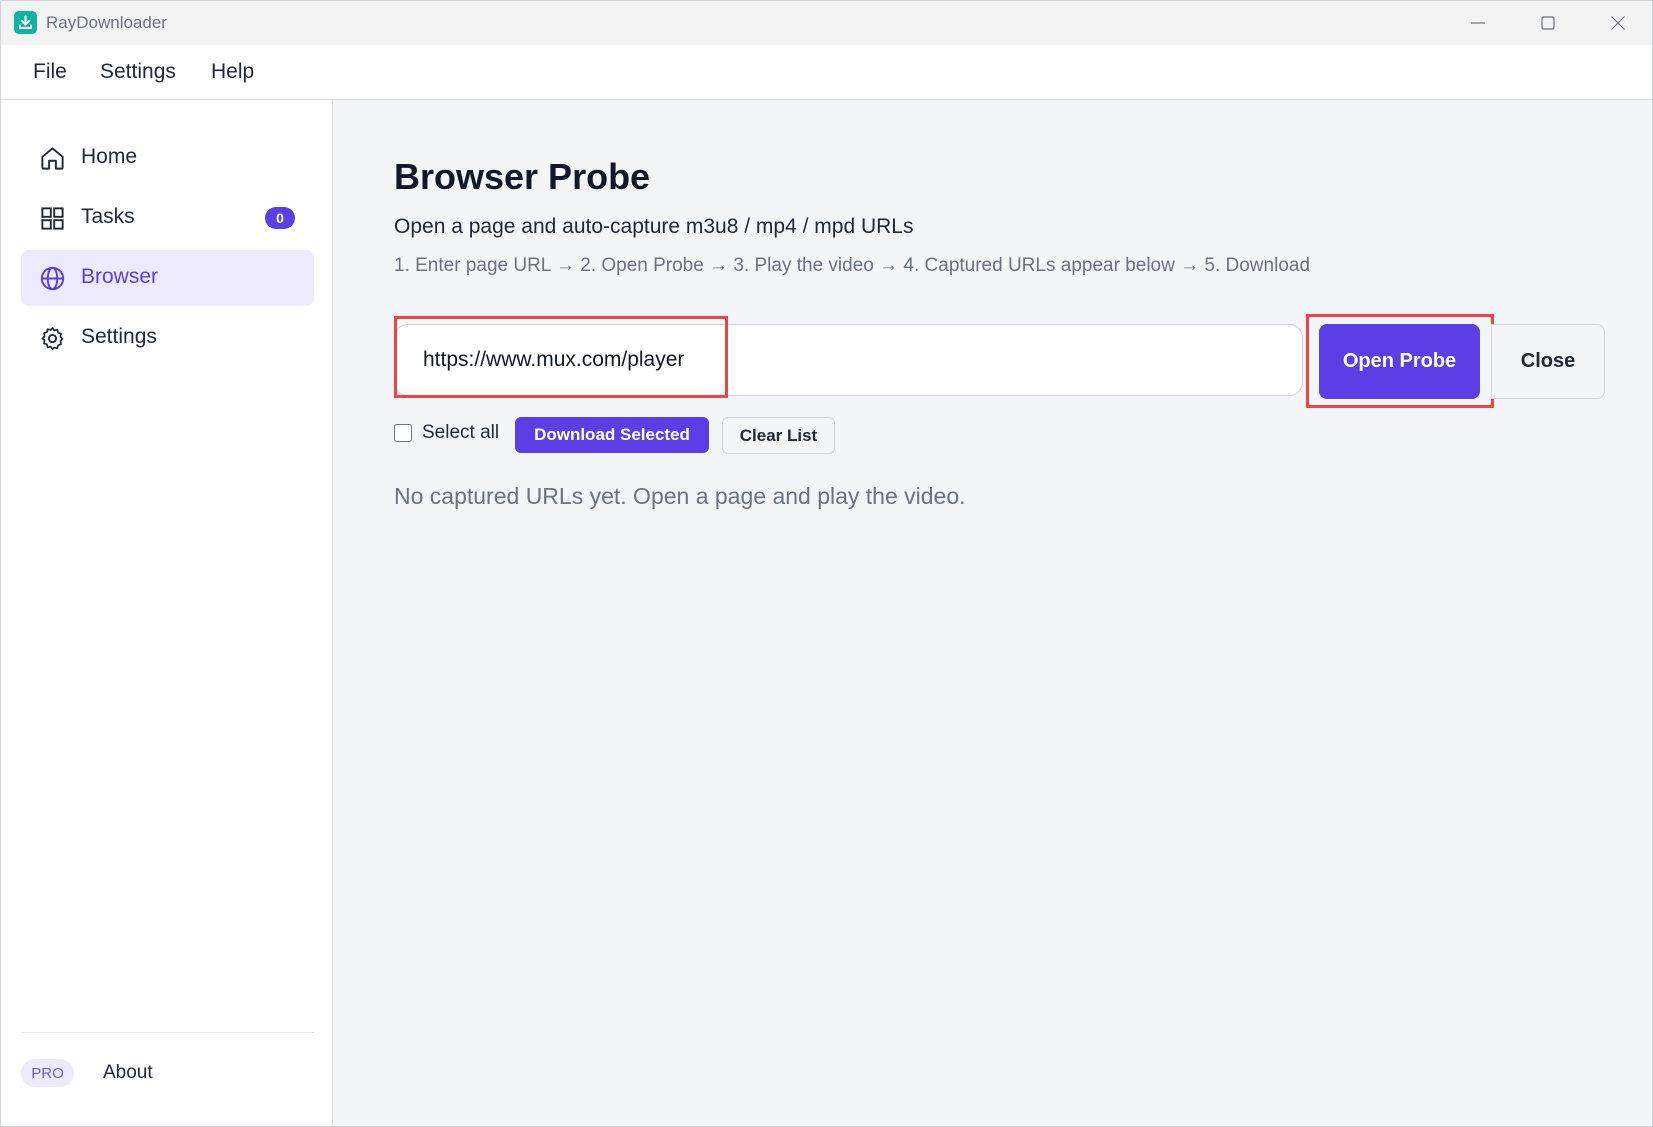 This screenshot has width=1653, height=1127. Describe the element at coordinates (232, 72) in the screenshot. I see `menu-help: Help` at that location.